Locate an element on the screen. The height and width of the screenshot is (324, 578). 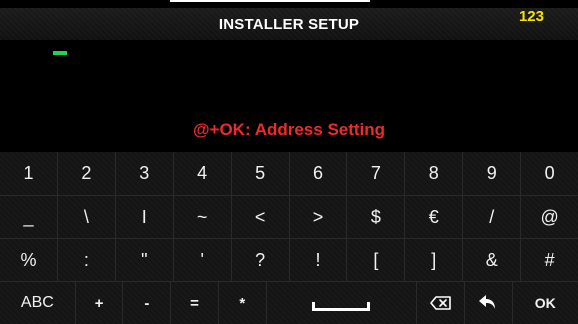
key-euro: € is located at coordinates (433, 217).